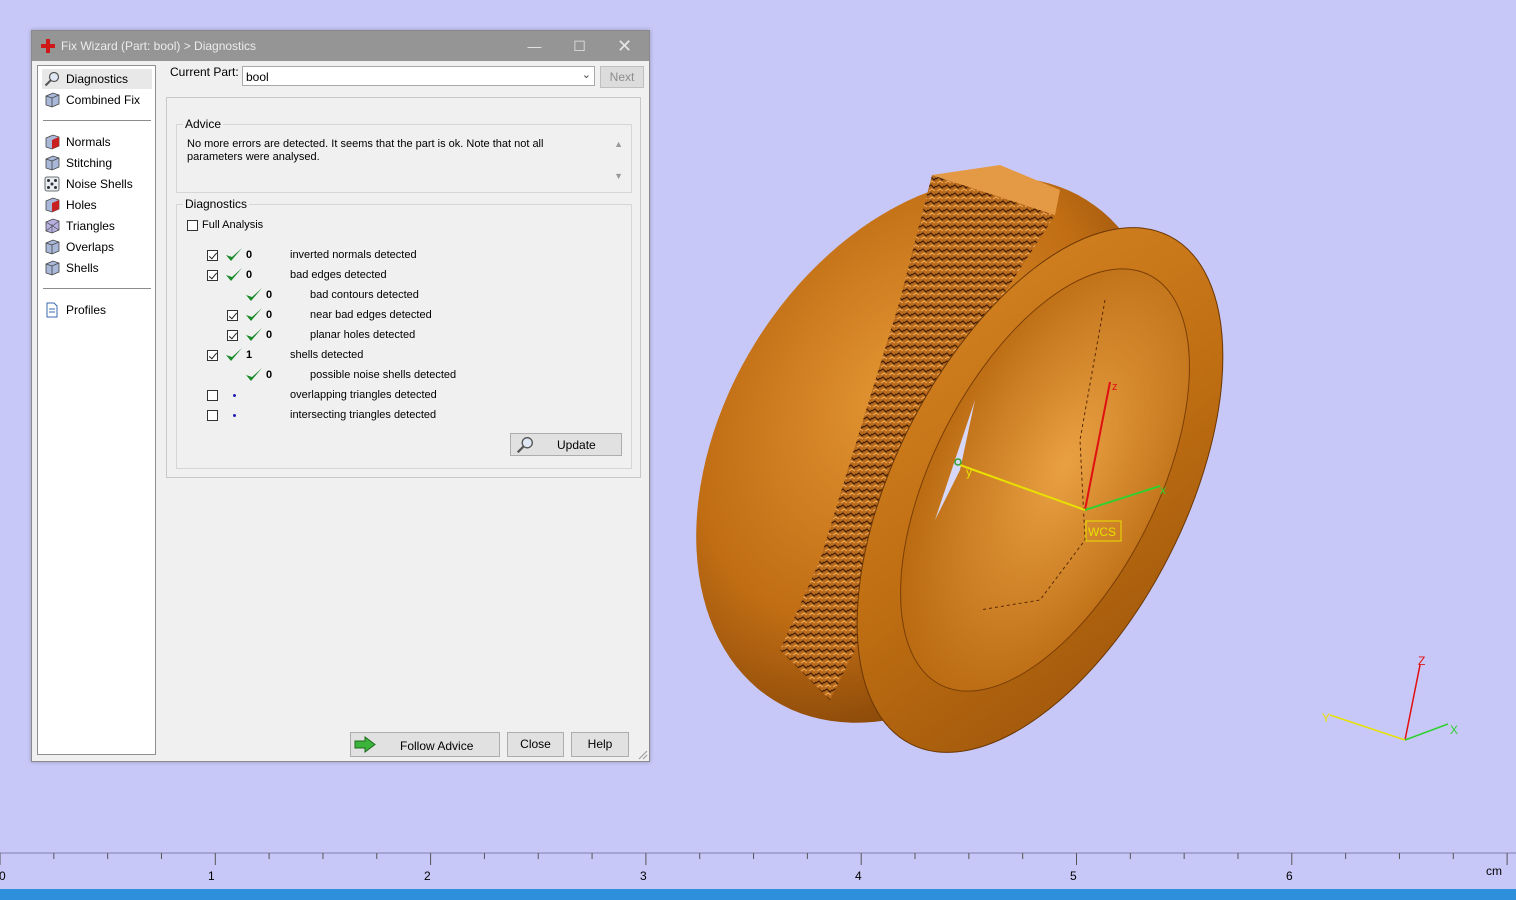 The image size is (1516, 900). What do you see at coordinates (1073, 876) in the screenshot?
I see `ruler-label: 5` at bounding box center [1073, 876].